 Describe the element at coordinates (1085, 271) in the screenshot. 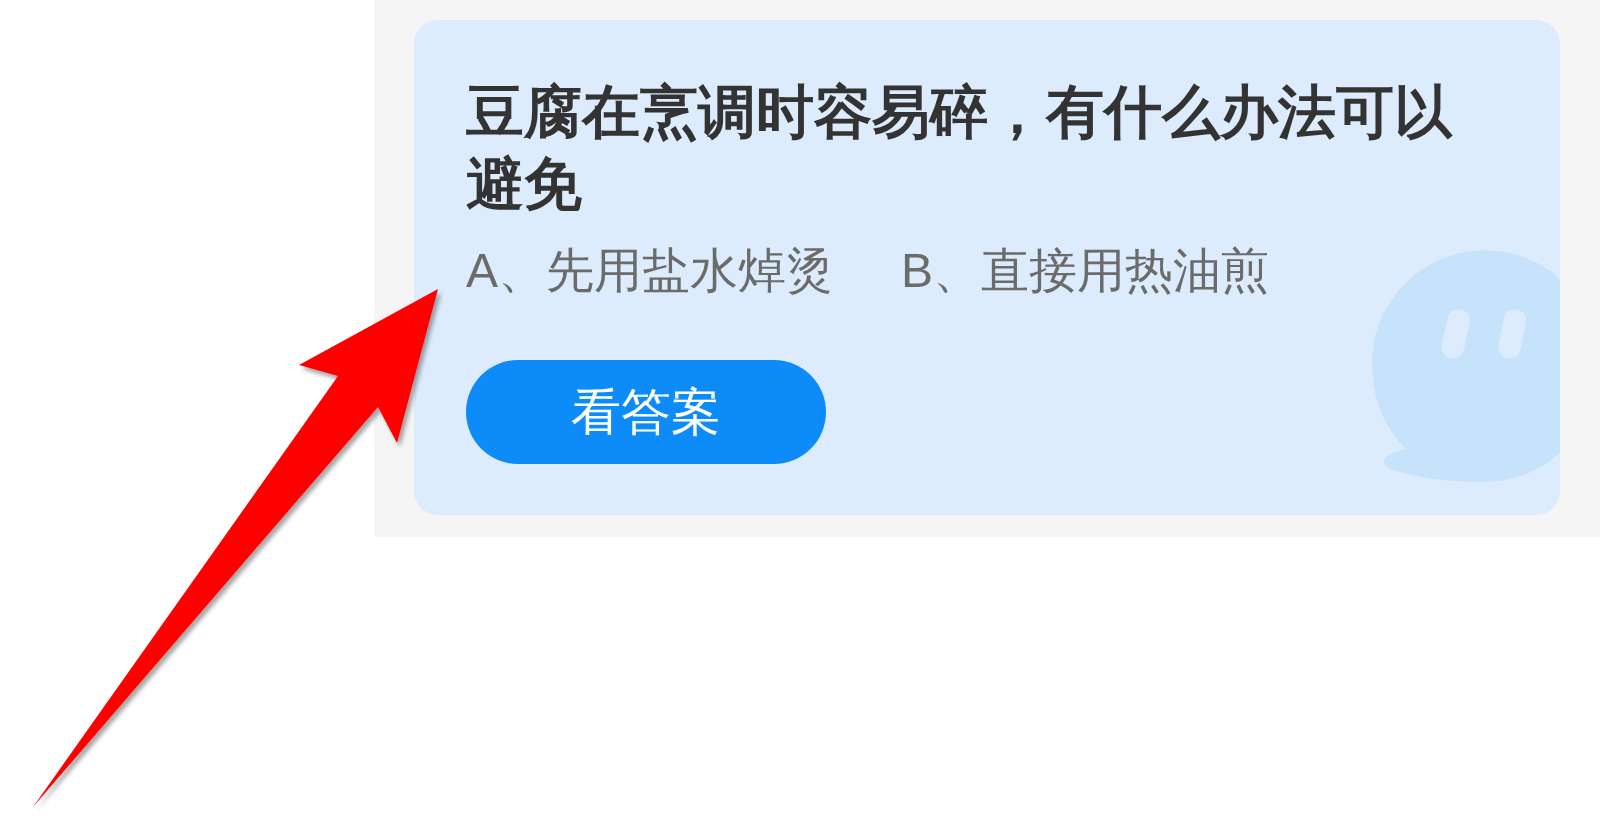

I see `answer-option: B、直接用热油煎` at that location.